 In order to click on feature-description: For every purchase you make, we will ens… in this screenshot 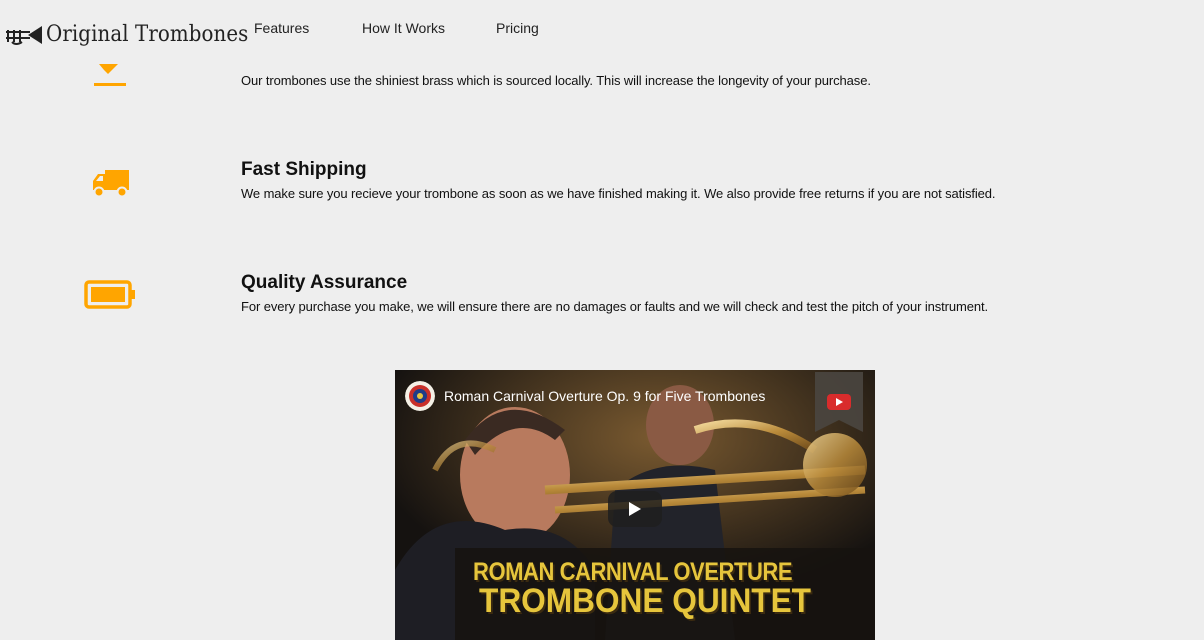, I will do `click(615, 306)`.